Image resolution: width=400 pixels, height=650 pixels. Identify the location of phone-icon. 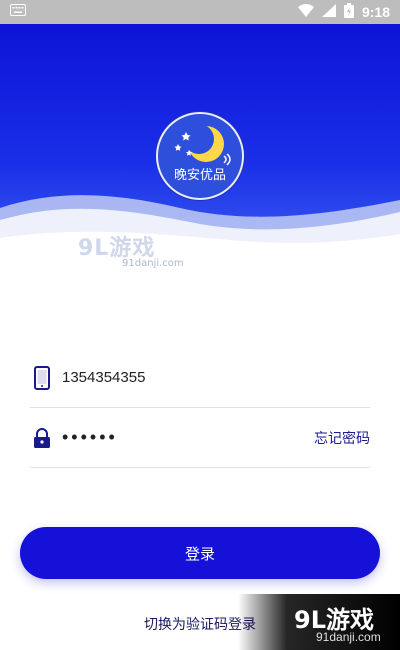
(42, 377).